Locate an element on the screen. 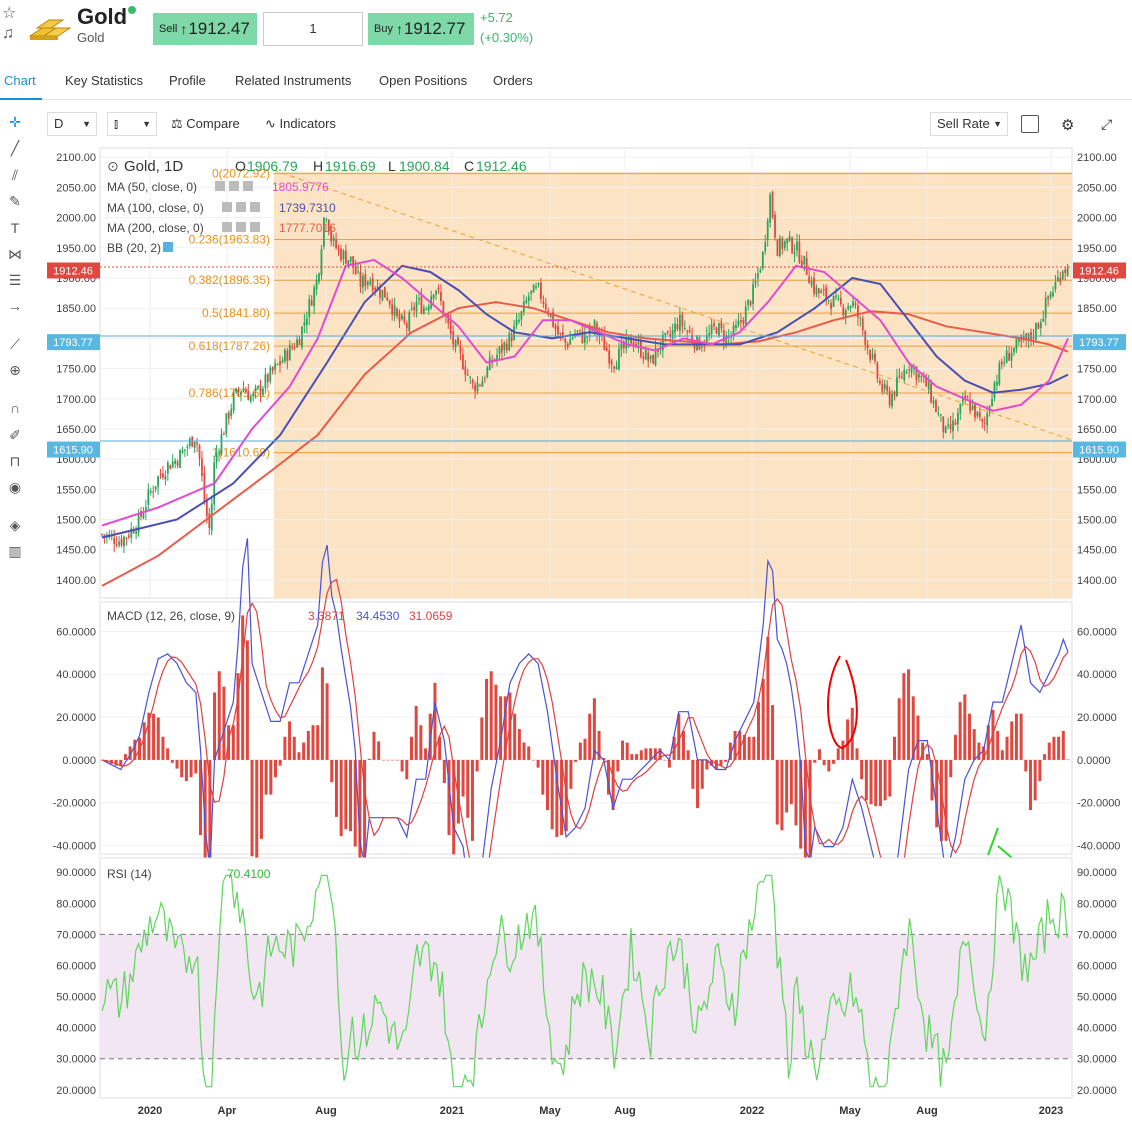  ma100-gear-icon is located at coordinates (241, 207).